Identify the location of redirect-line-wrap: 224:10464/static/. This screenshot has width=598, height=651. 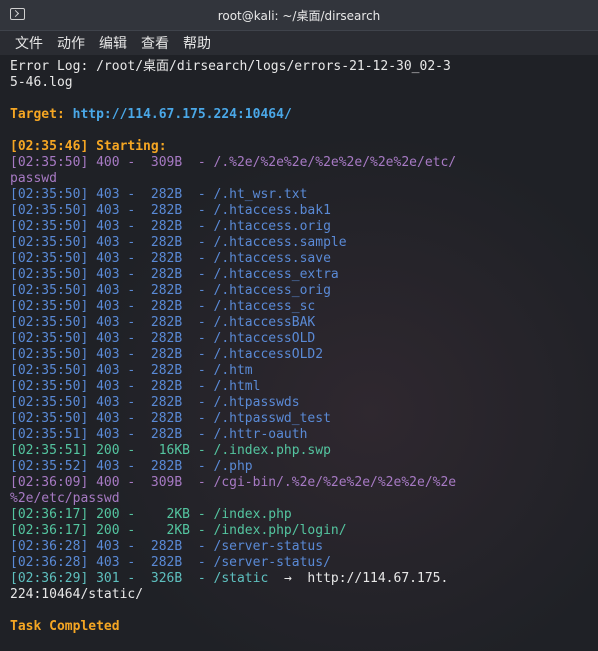
(77, 594).